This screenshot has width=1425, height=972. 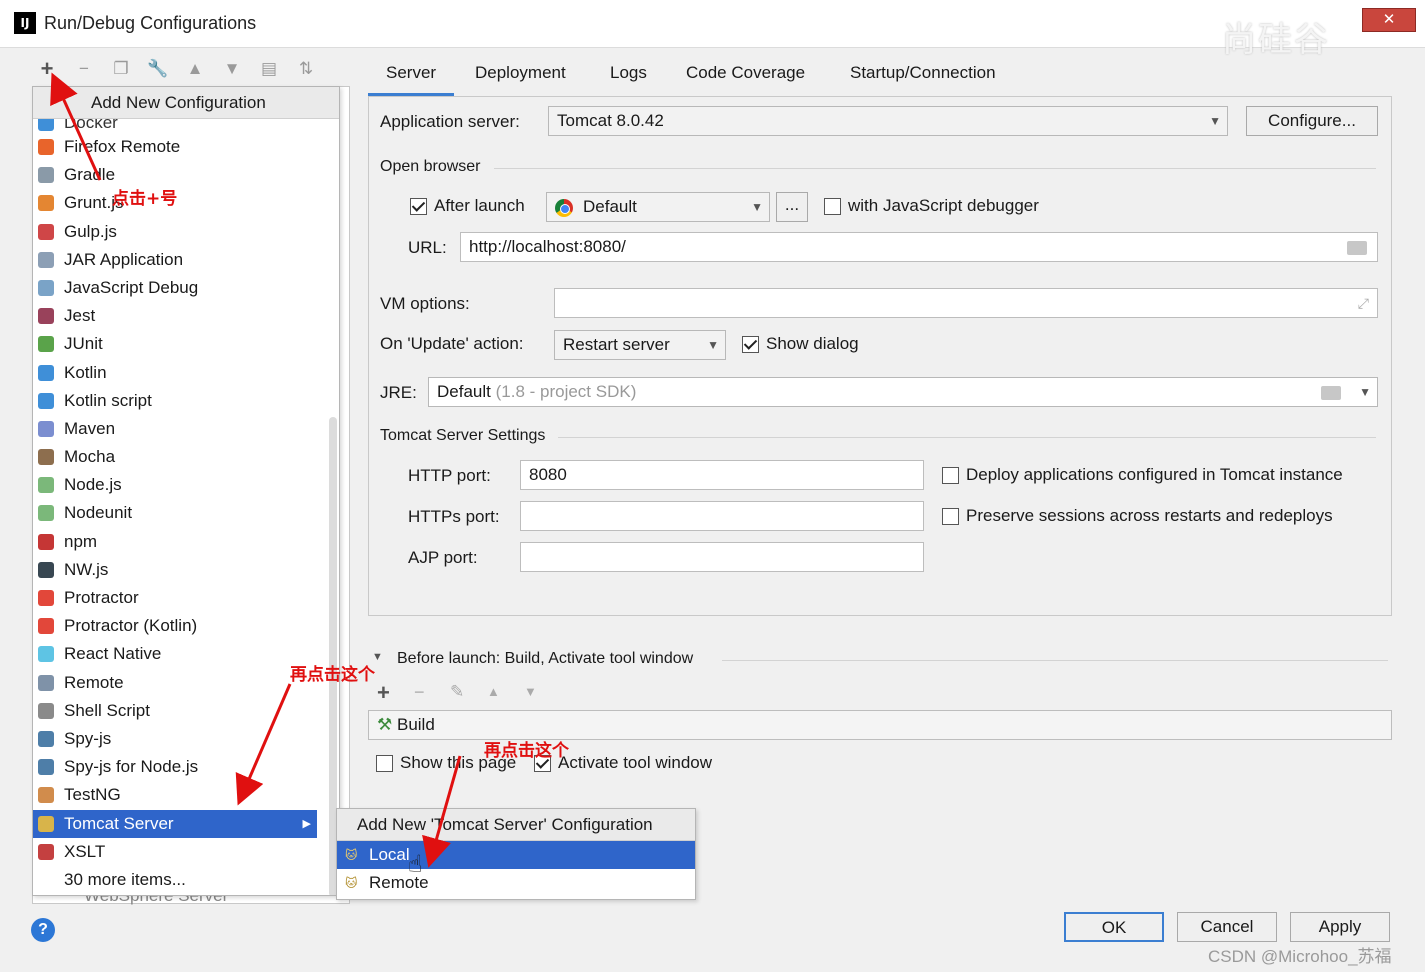 What do you see at coordinates (1340, 927) in the screenshot?
I see `apply-button: Apply` at bounding box center [1340, 927].